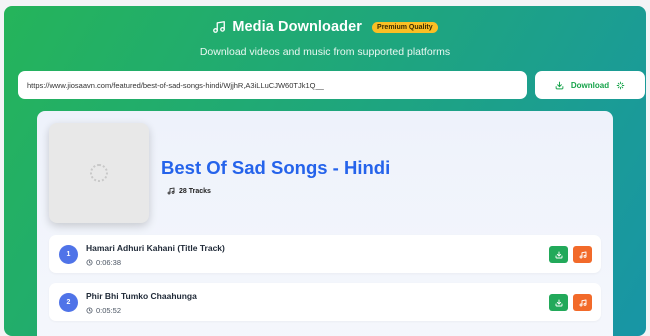 The height and width of the screenshot is (336, 650). What do you see at coordinates (155, 248) in the screenshot?
I see `track-title: Hamari Adhuri Kahani (Title Track)` at bounding box center [155, 248].